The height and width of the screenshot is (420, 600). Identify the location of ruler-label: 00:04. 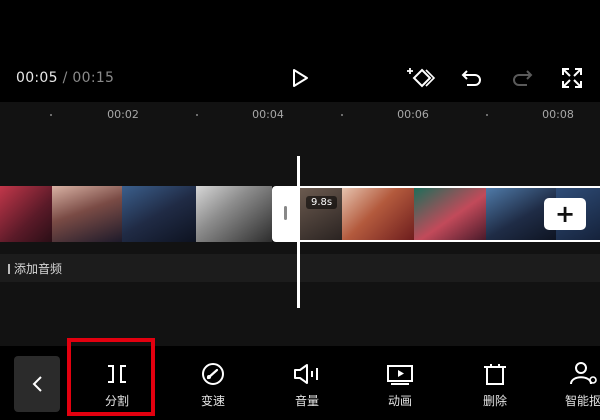
(268, 114).